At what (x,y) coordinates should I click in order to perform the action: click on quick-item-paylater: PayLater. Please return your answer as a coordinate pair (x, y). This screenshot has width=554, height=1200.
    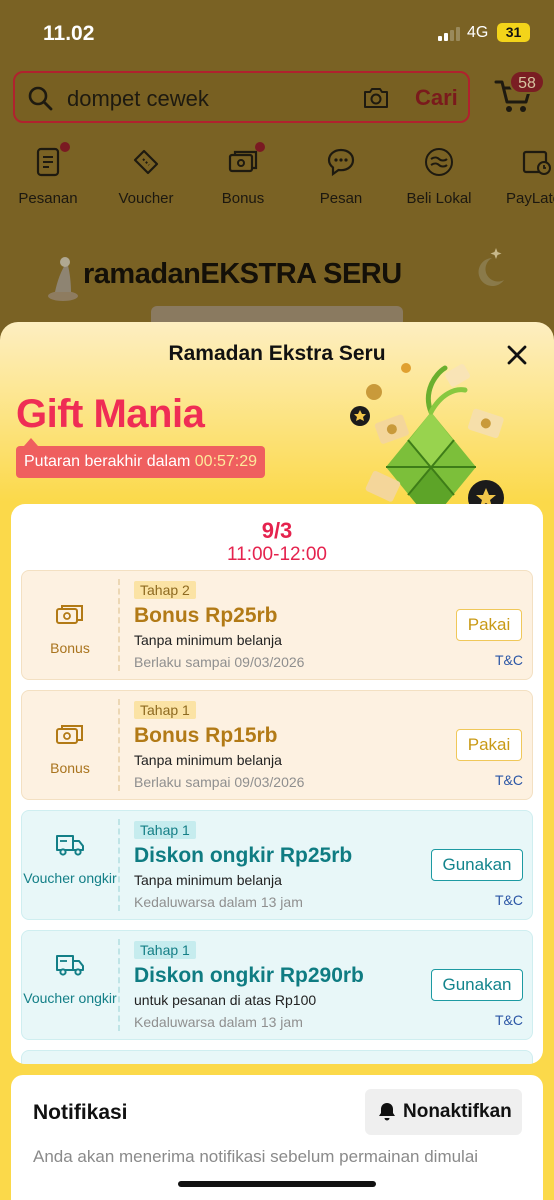
    Looking at the image, I should click on (522, 173).